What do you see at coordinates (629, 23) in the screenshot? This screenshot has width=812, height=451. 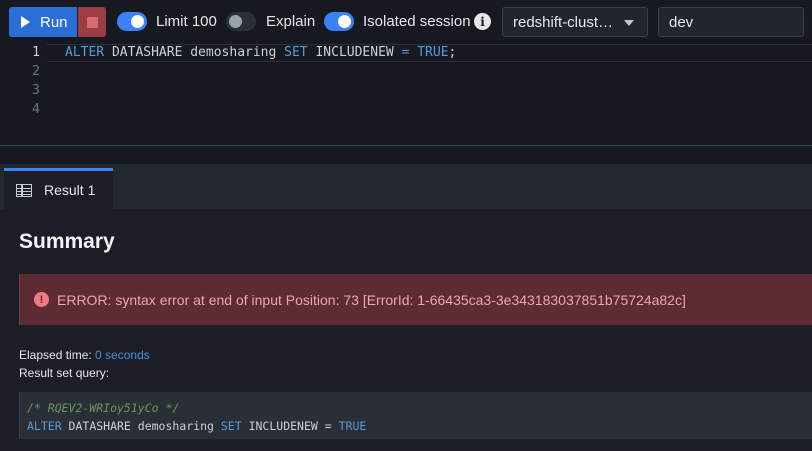 I see `chevron-down-icon` at bounding box center [629, 23].